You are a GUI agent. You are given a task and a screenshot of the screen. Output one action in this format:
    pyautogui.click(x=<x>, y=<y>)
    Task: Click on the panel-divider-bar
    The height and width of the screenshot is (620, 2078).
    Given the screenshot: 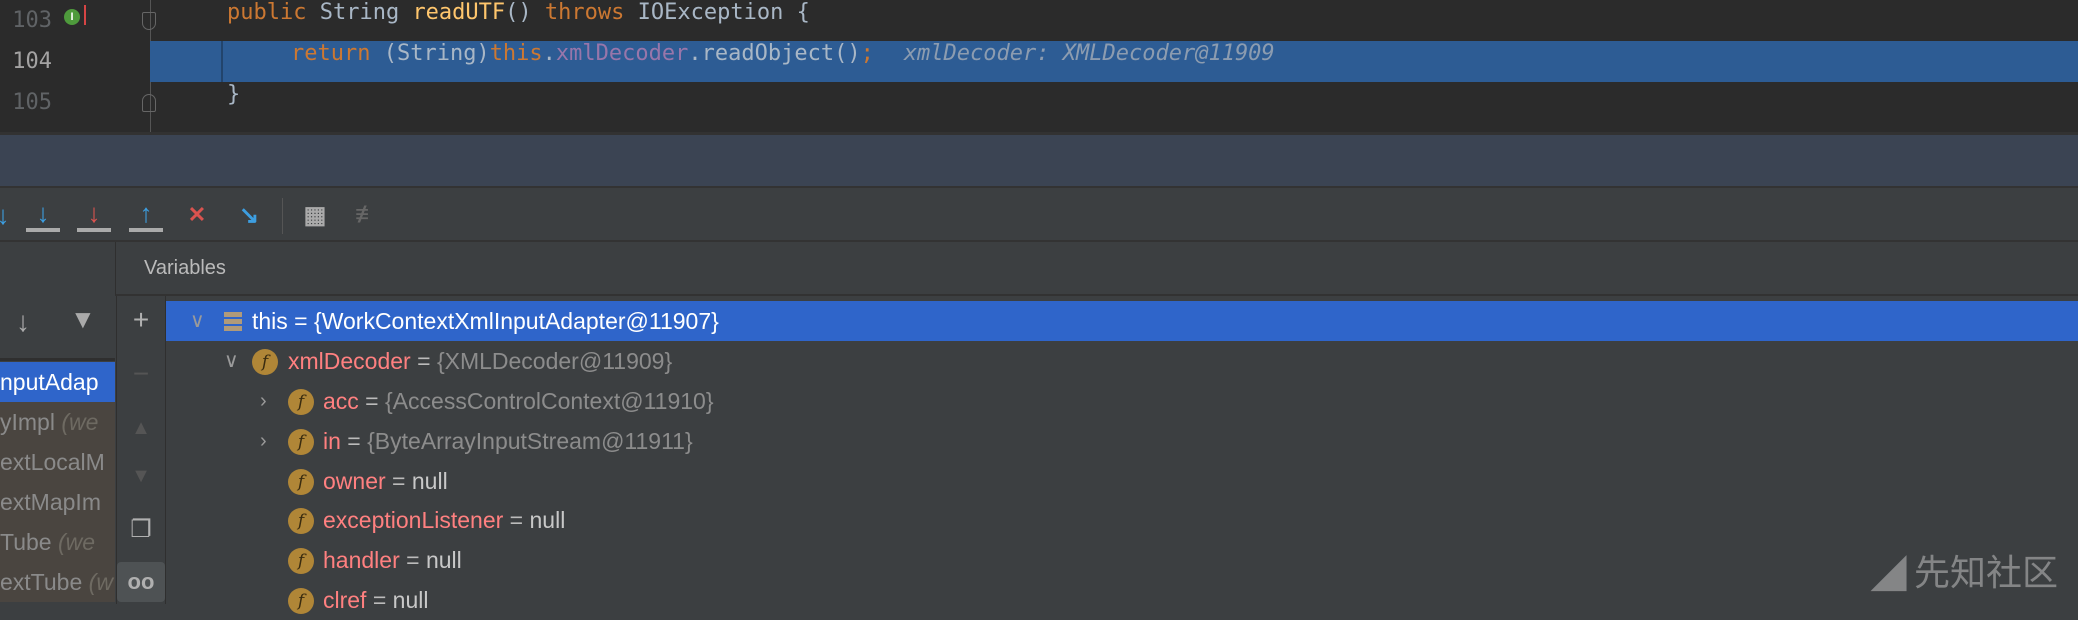 What is the action you would take?
    pyautogui.click(x=1039, y=159)
    